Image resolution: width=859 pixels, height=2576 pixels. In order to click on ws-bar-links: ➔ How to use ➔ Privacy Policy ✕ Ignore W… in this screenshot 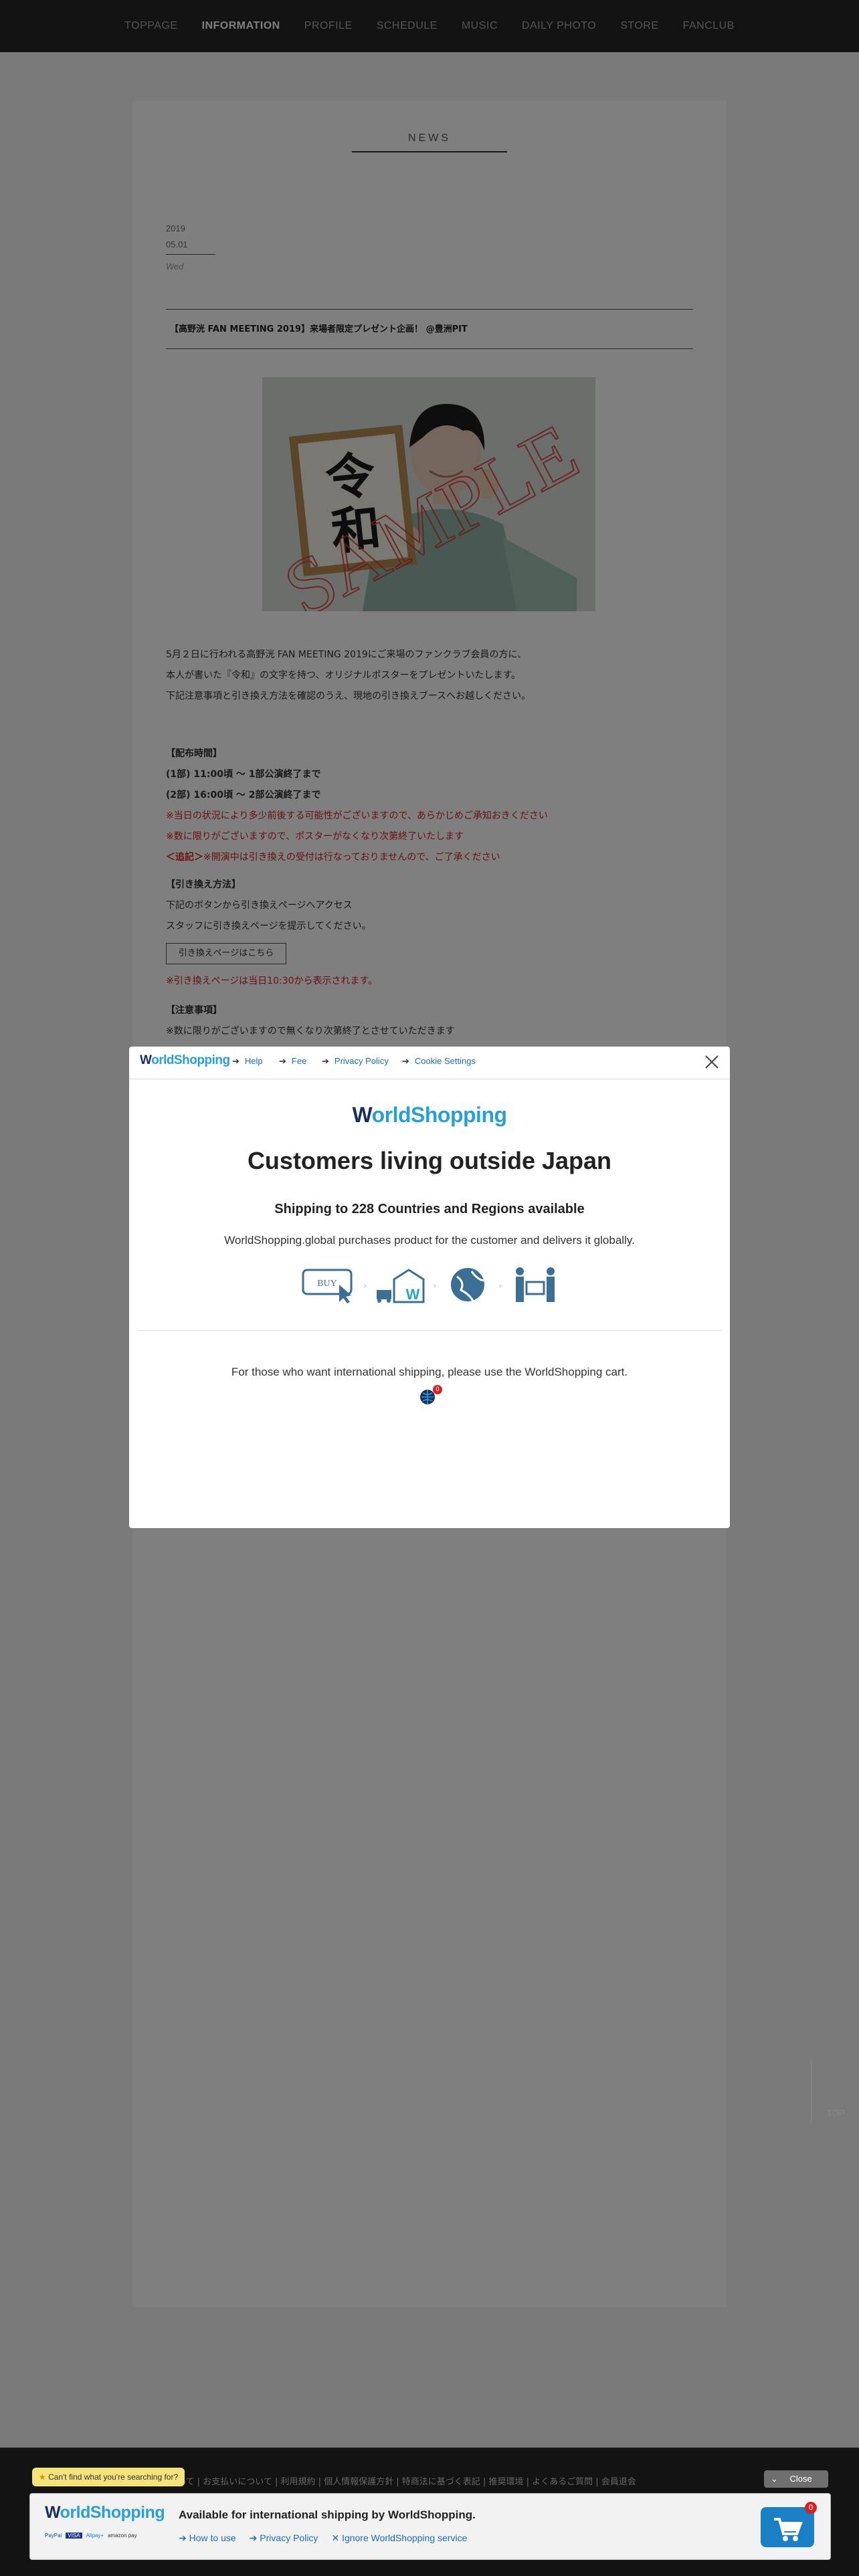, I will do `click(323, 2538)`.